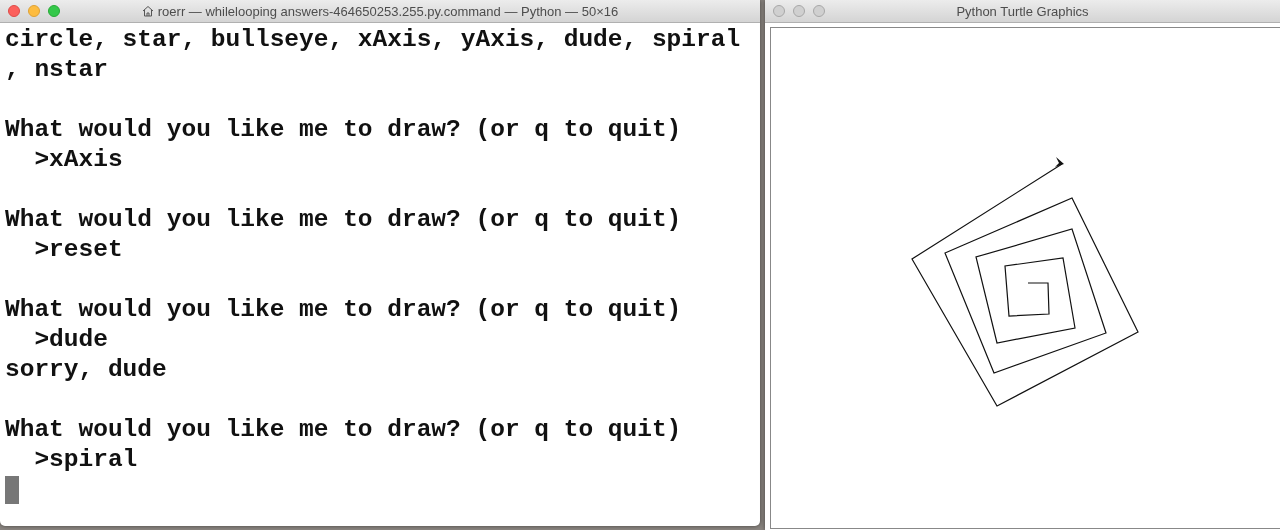 Image resolution: width=1280 pixels, height=530 pixels. Describe the element at coordinates (147, 11) in the screenshot. I see `home-icon` at that location.